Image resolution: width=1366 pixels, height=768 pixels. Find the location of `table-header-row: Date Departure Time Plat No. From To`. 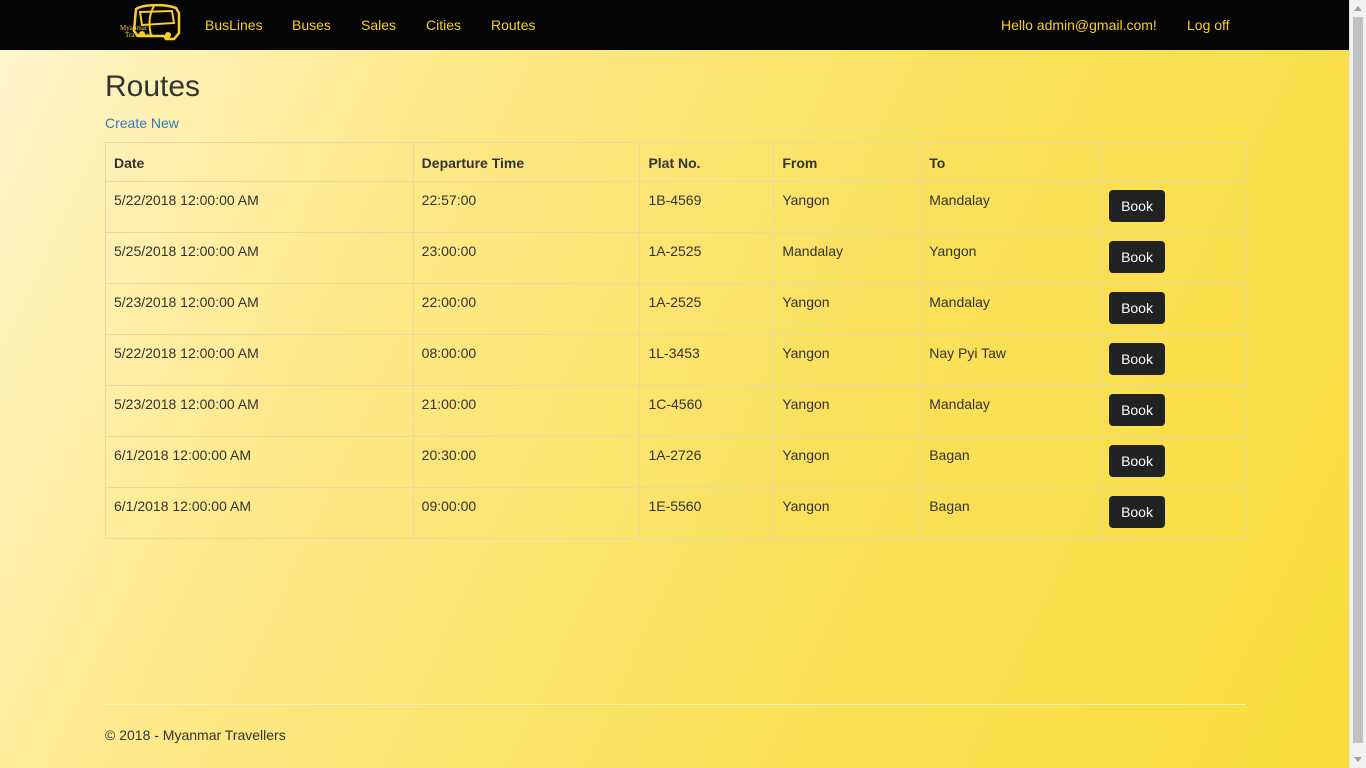

table-header-row: Date Departure Time Plat No. From To is located at coordinates (675, 162).